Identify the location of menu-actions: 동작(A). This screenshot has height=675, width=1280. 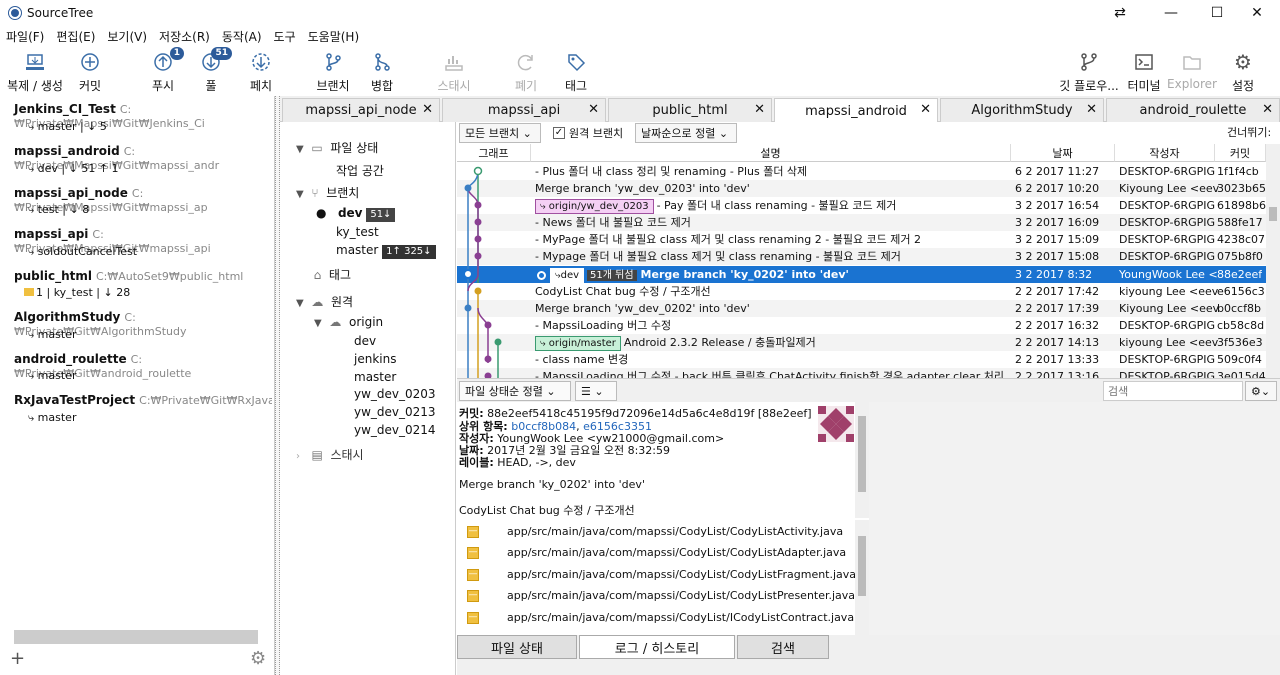
(242, 36).